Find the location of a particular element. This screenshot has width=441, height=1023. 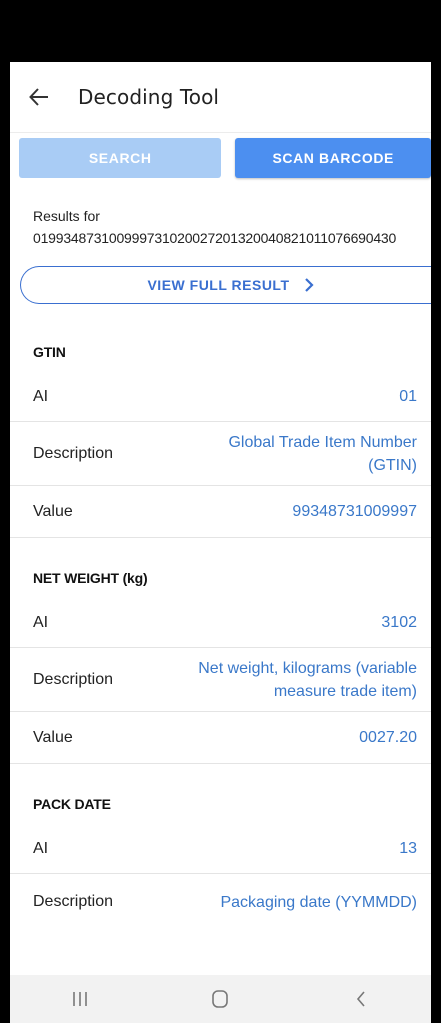

table-row: Value 99348731009997 is located at coordinates (220, 512).